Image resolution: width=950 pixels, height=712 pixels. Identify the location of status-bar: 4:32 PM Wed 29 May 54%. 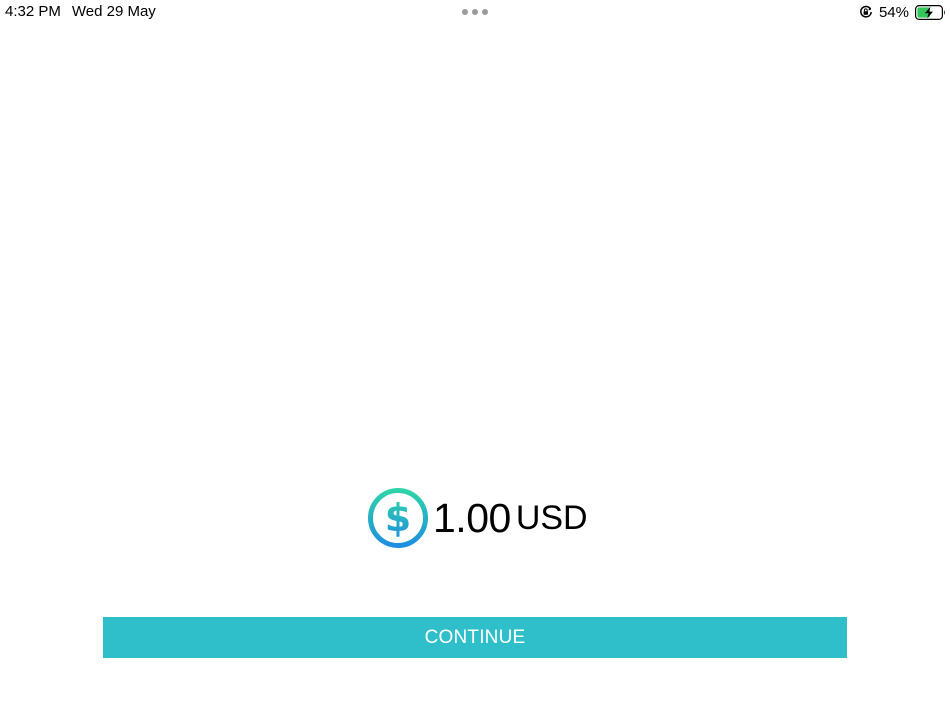
(475, 12).